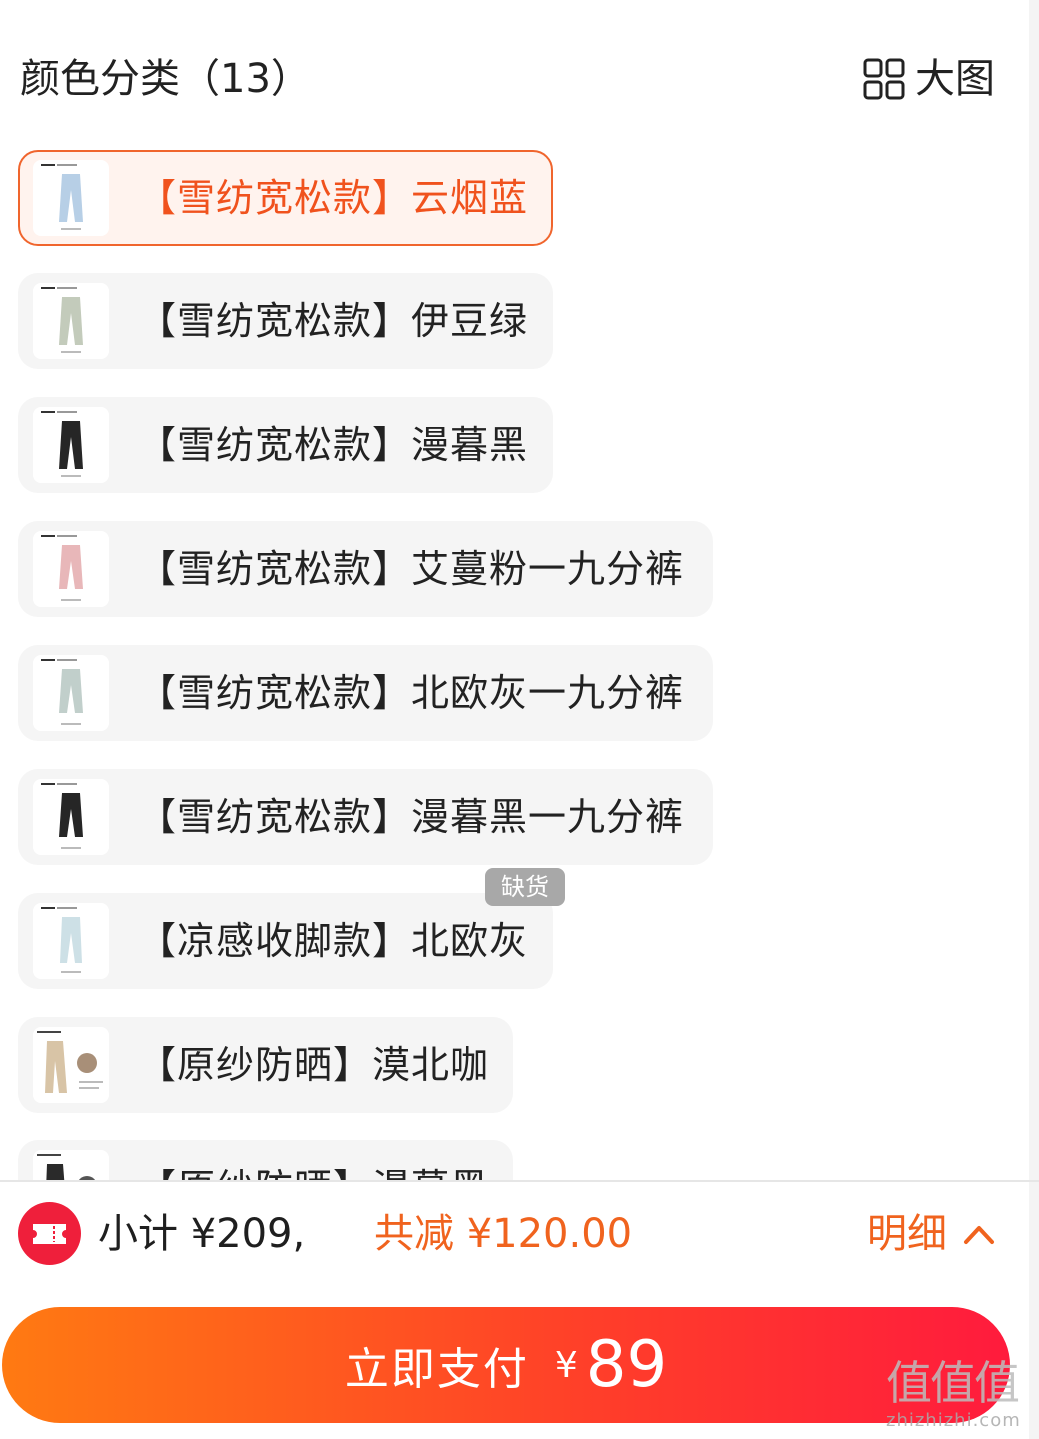 The height and width of the screenshot is (1439, 1039). What do you see at coordinates (979, 1235) in the screenshot?
I see `chevron-up-icon` at bounding box center [979, 1235].